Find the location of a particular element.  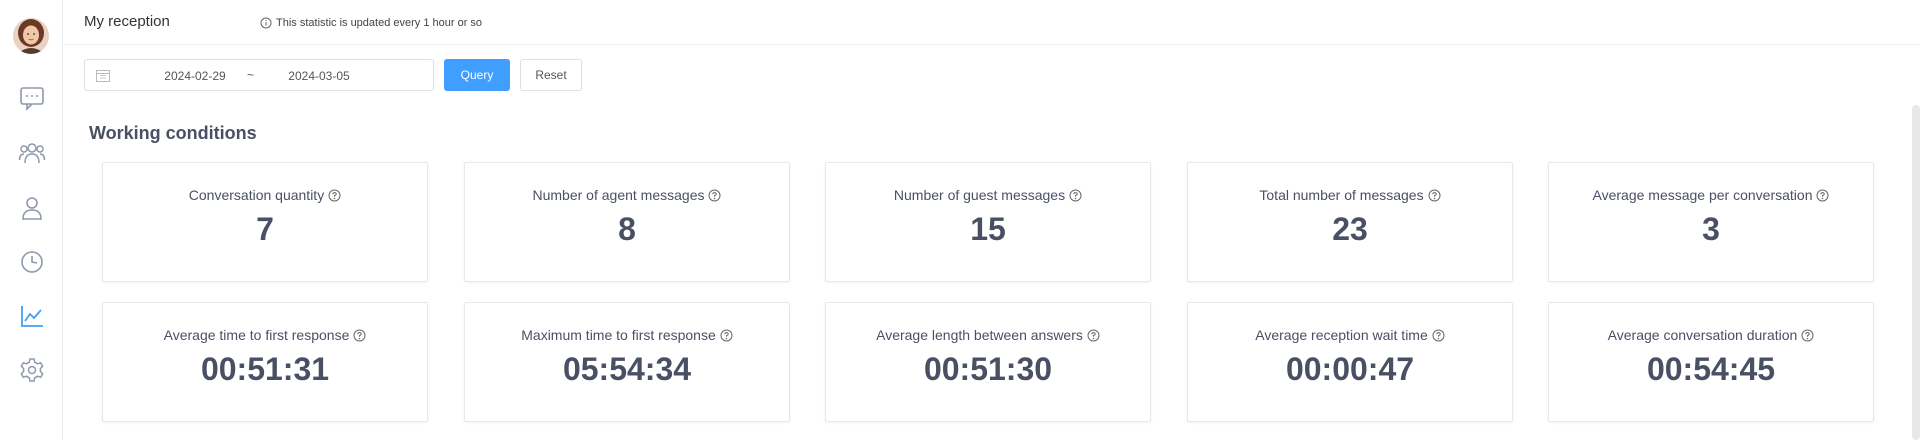

avatar is located at coordinates (31, 36).